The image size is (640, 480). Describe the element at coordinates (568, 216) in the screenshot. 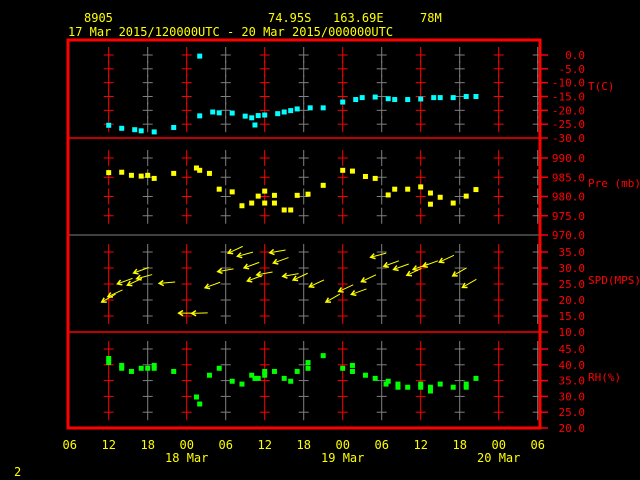

I see `y-tick-label: 975.0` at that location.